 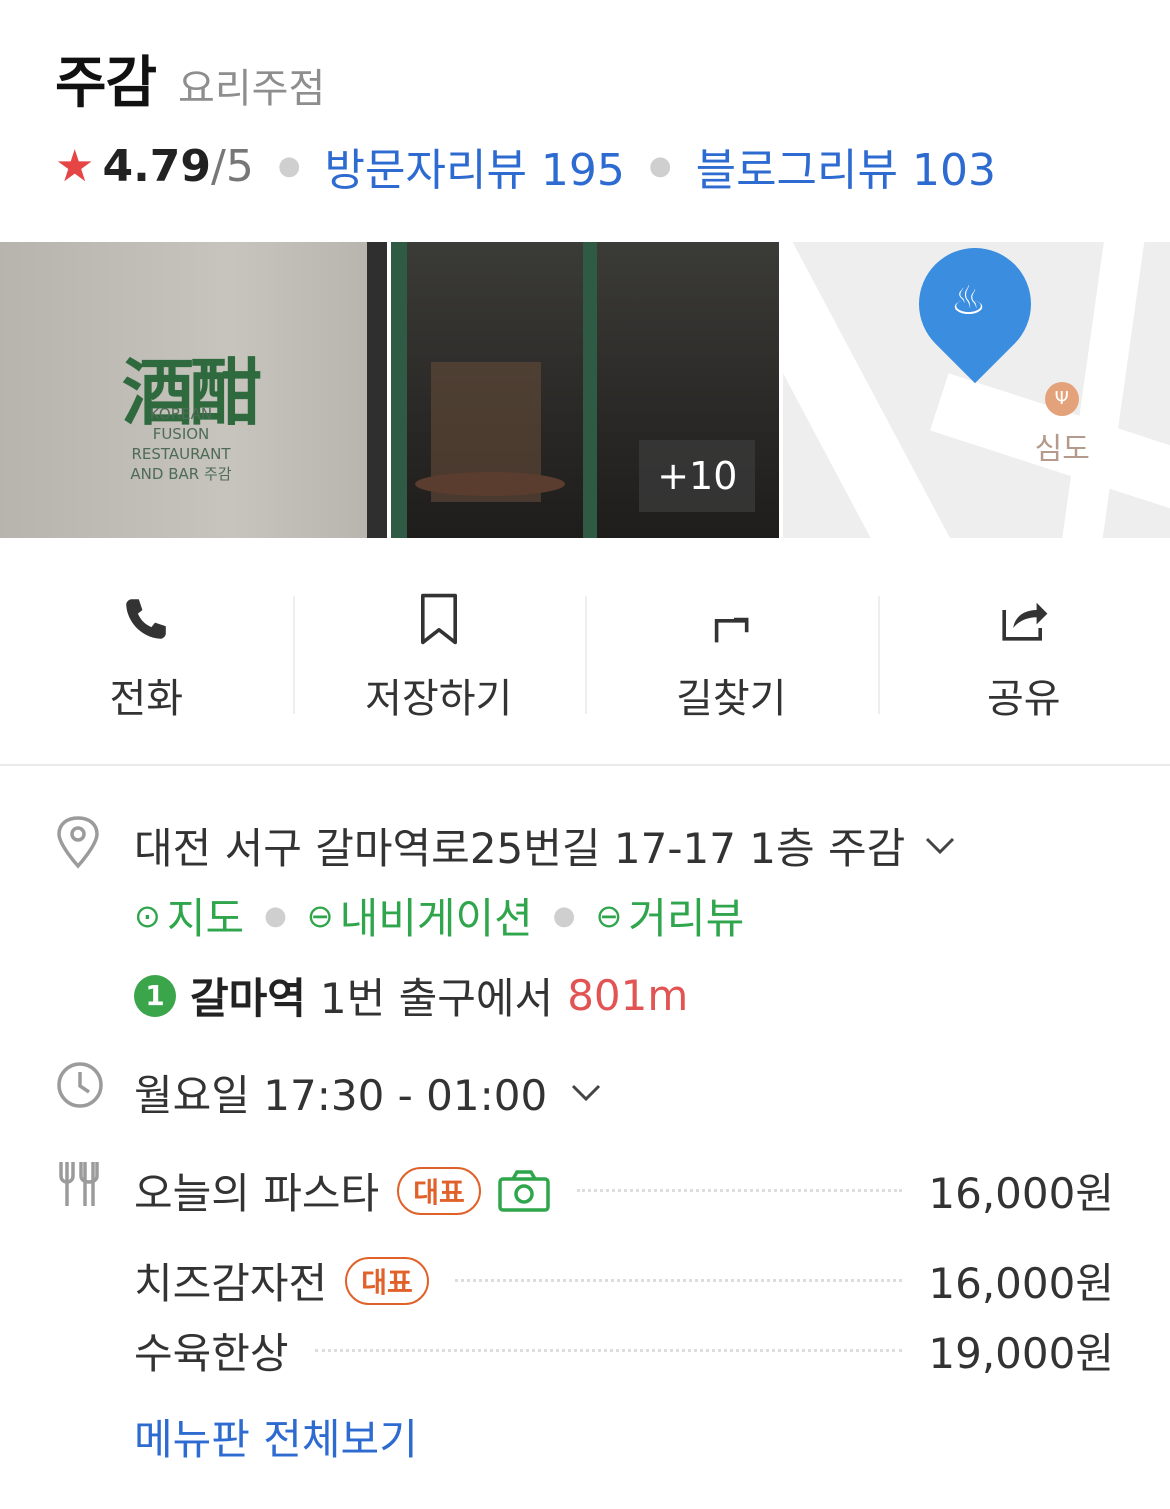 What do you see at coordinates (846, 166) in the screenshot?
I see `blog-reviews-link: 블로그리뷰 103` at bounding box center [846, 166].